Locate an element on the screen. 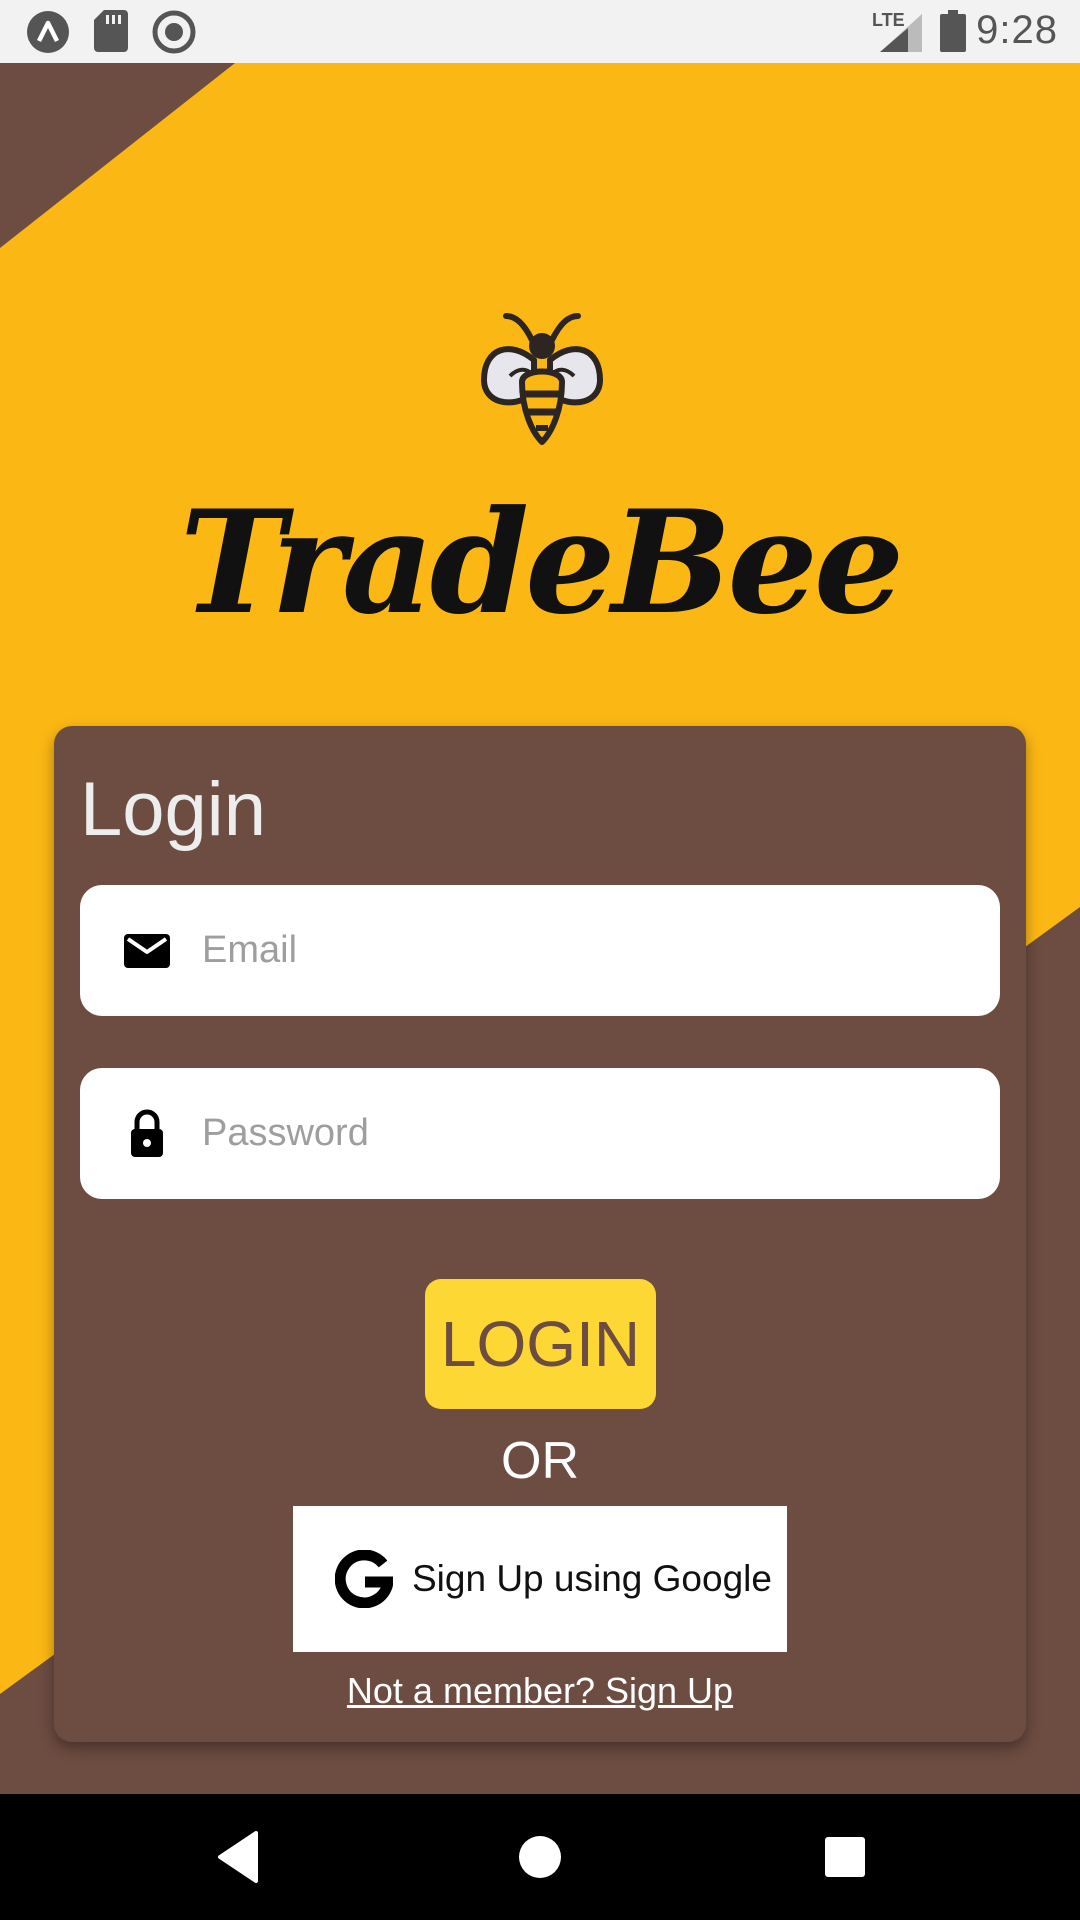 The height and width of the screenshot is (1920, 1080). mail-icon is located at coordinates (147, 951).